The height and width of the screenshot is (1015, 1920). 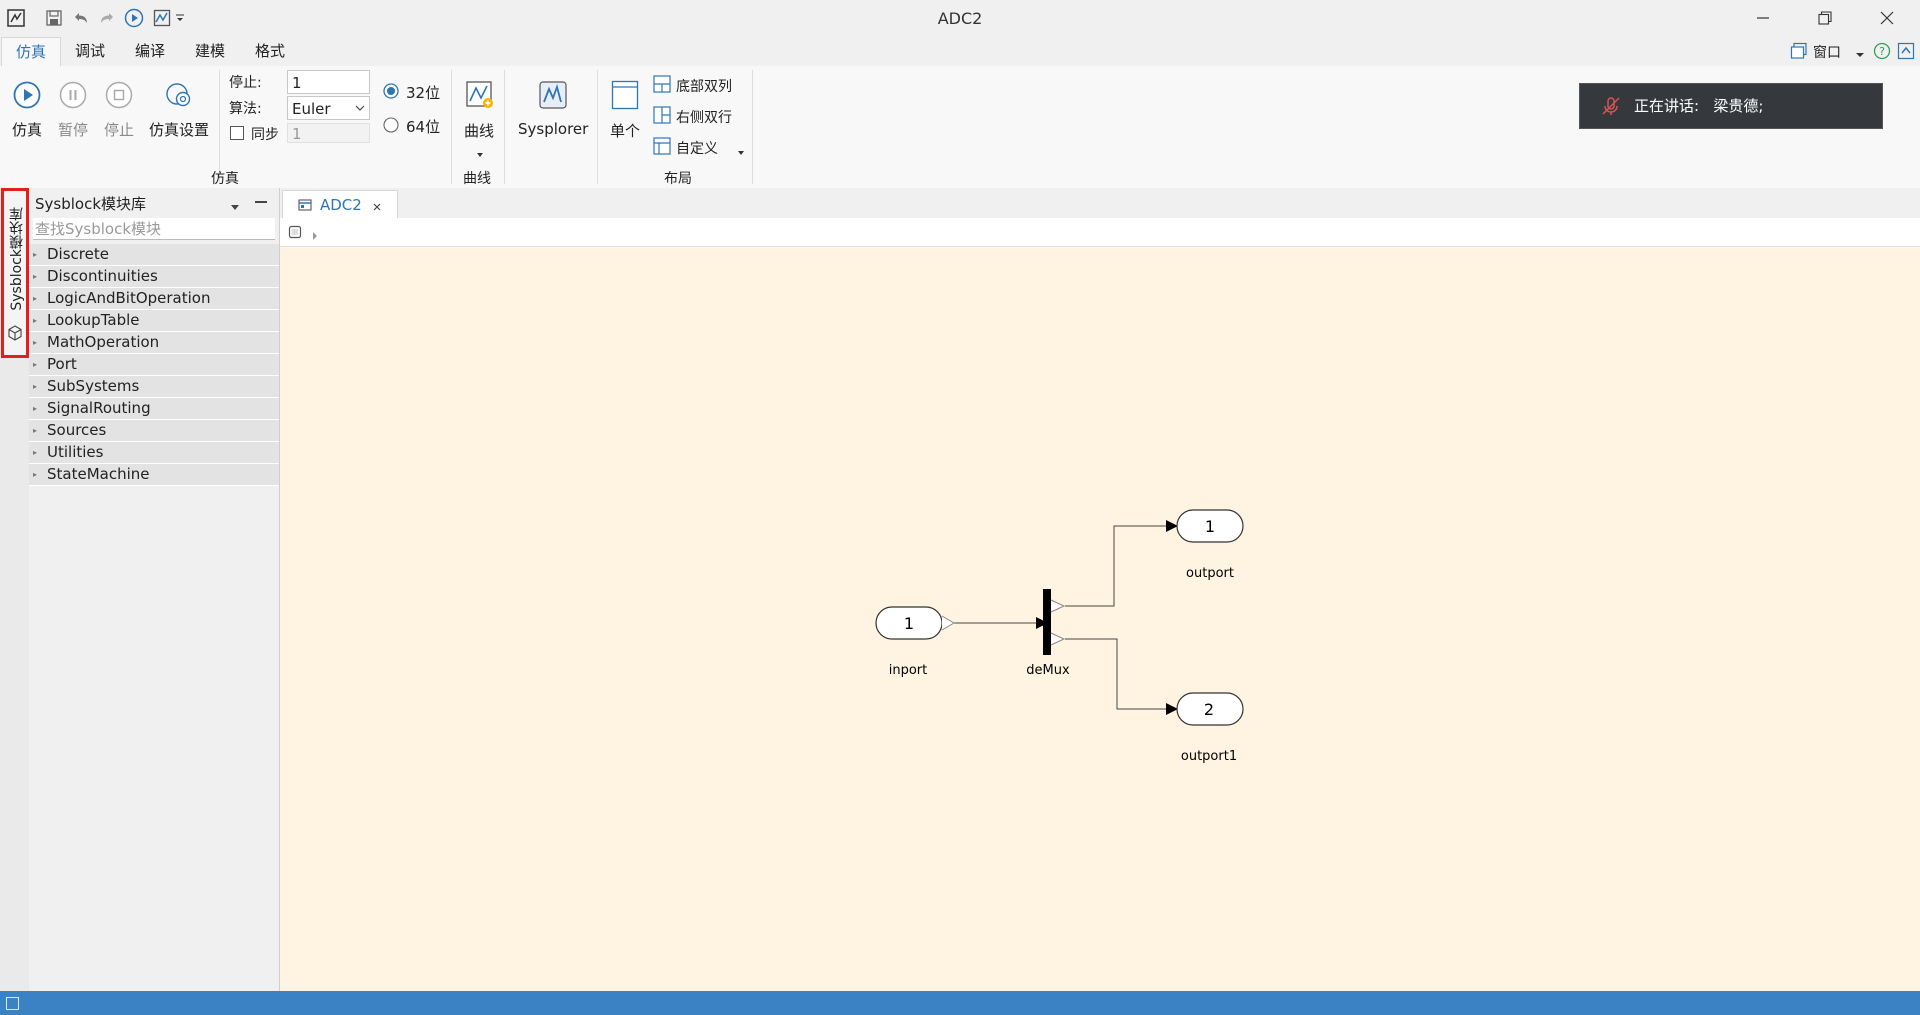 What do you see at coordinates (129, 298) in the screenshot?
I see `library-category-label: LogicAndBitOperation` at bounding box center [129, 298].